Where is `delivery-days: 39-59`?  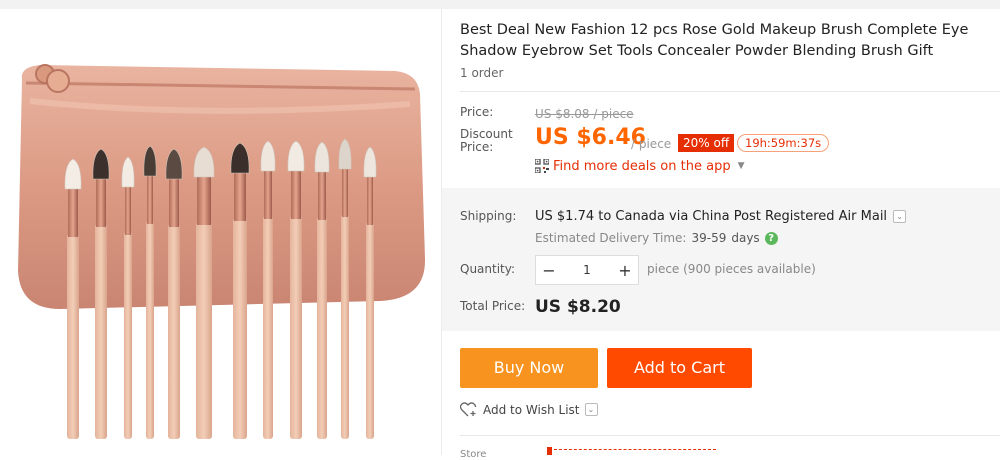 delivery-days: 39-59 is located at coordinates (709, 238).